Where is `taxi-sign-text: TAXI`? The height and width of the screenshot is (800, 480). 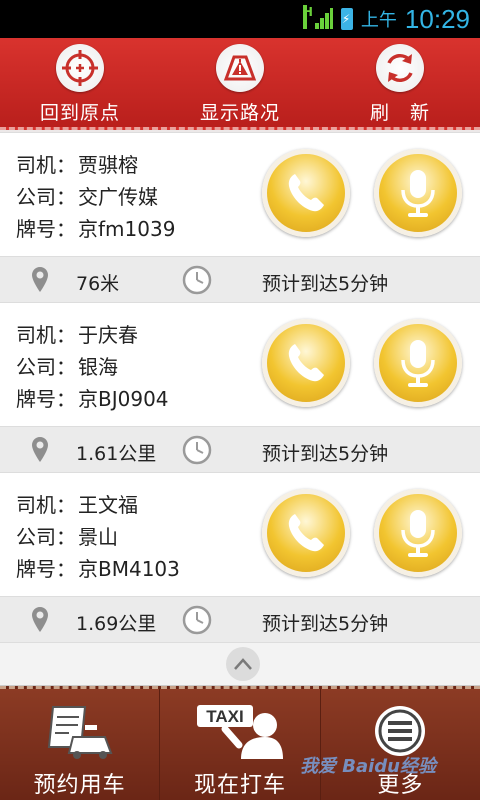 taxi-sign-text: TAXI is located at coordinates (224, 716).